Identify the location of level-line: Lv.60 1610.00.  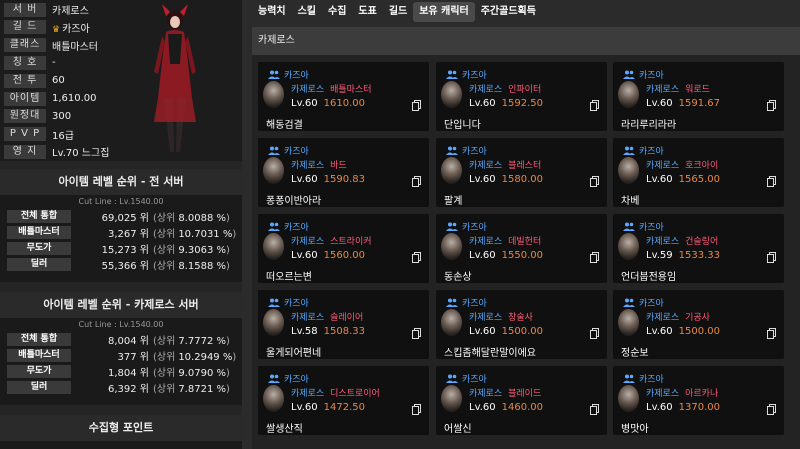
(328, 103).